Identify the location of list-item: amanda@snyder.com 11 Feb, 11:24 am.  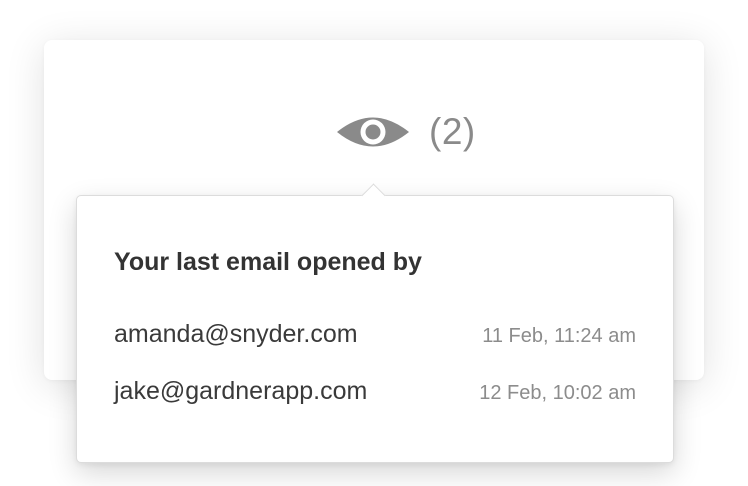
(375, 334).